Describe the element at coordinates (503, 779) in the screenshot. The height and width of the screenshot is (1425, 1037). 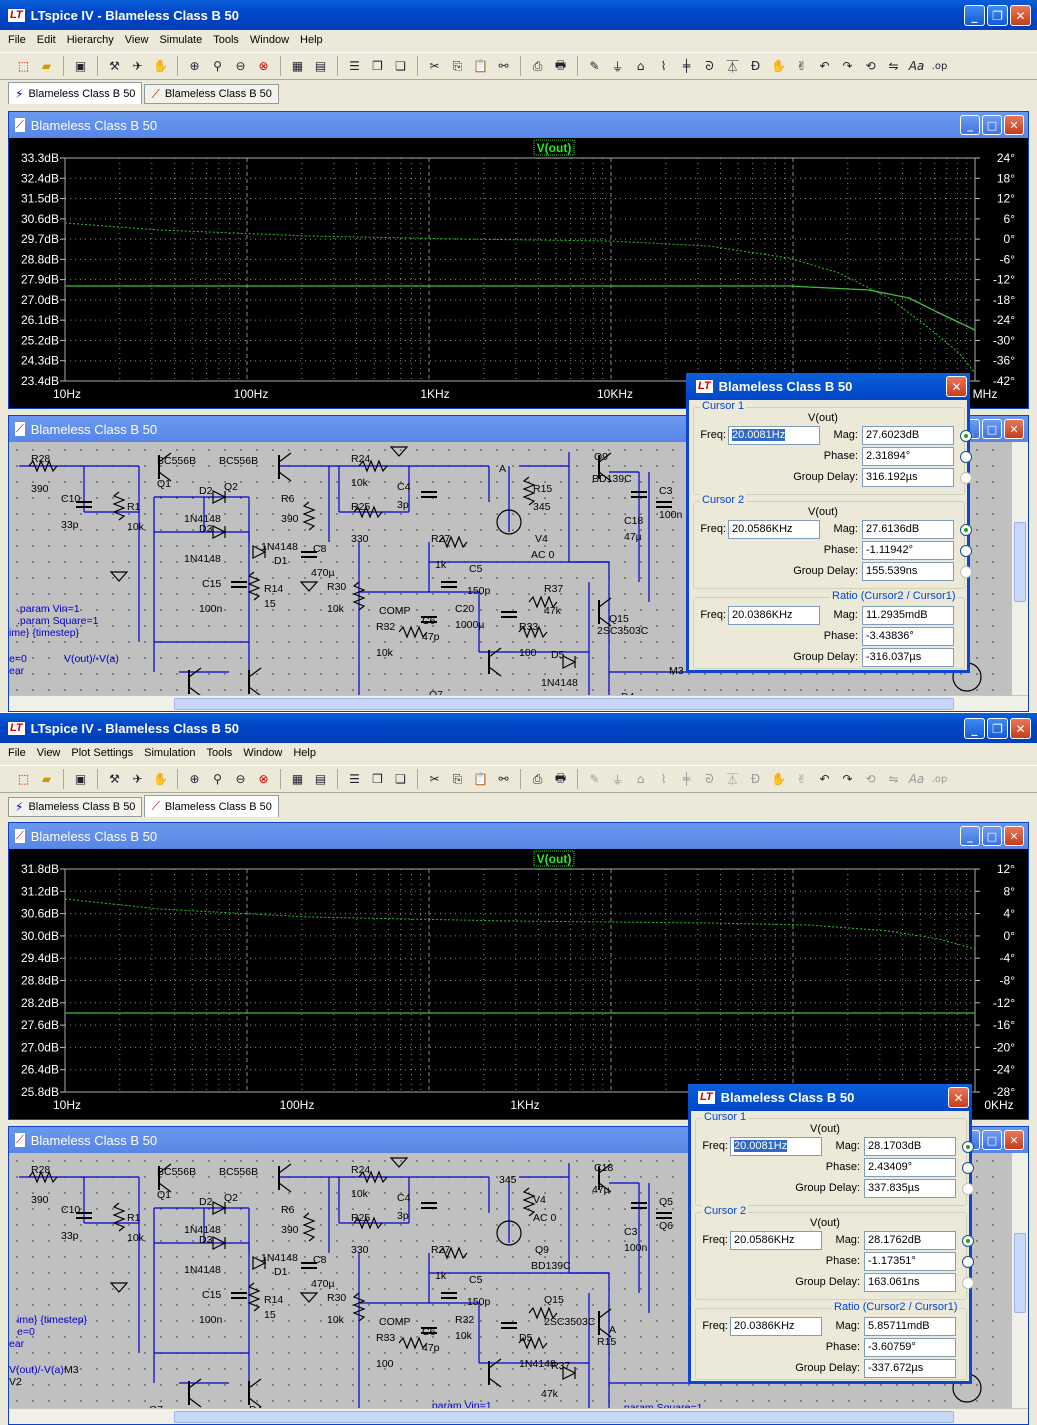
I see `find-icon: ⚯` at that location.